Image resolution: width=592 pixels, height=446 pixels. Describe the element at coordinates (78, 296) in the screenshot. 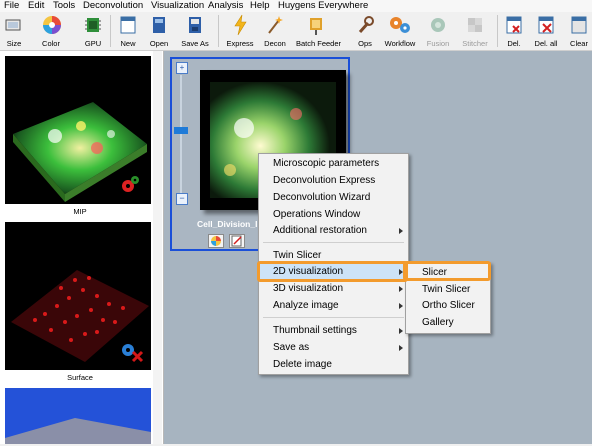

I see `surface-thumbnail` at that location.